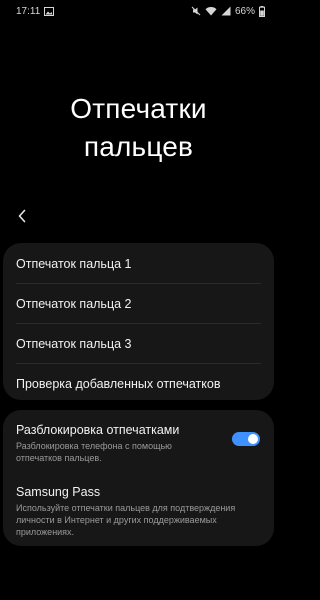  What do you see at coordinates (196, 11) in the screenshot?
I see `mute-icon` at bounding box center [196, 11].